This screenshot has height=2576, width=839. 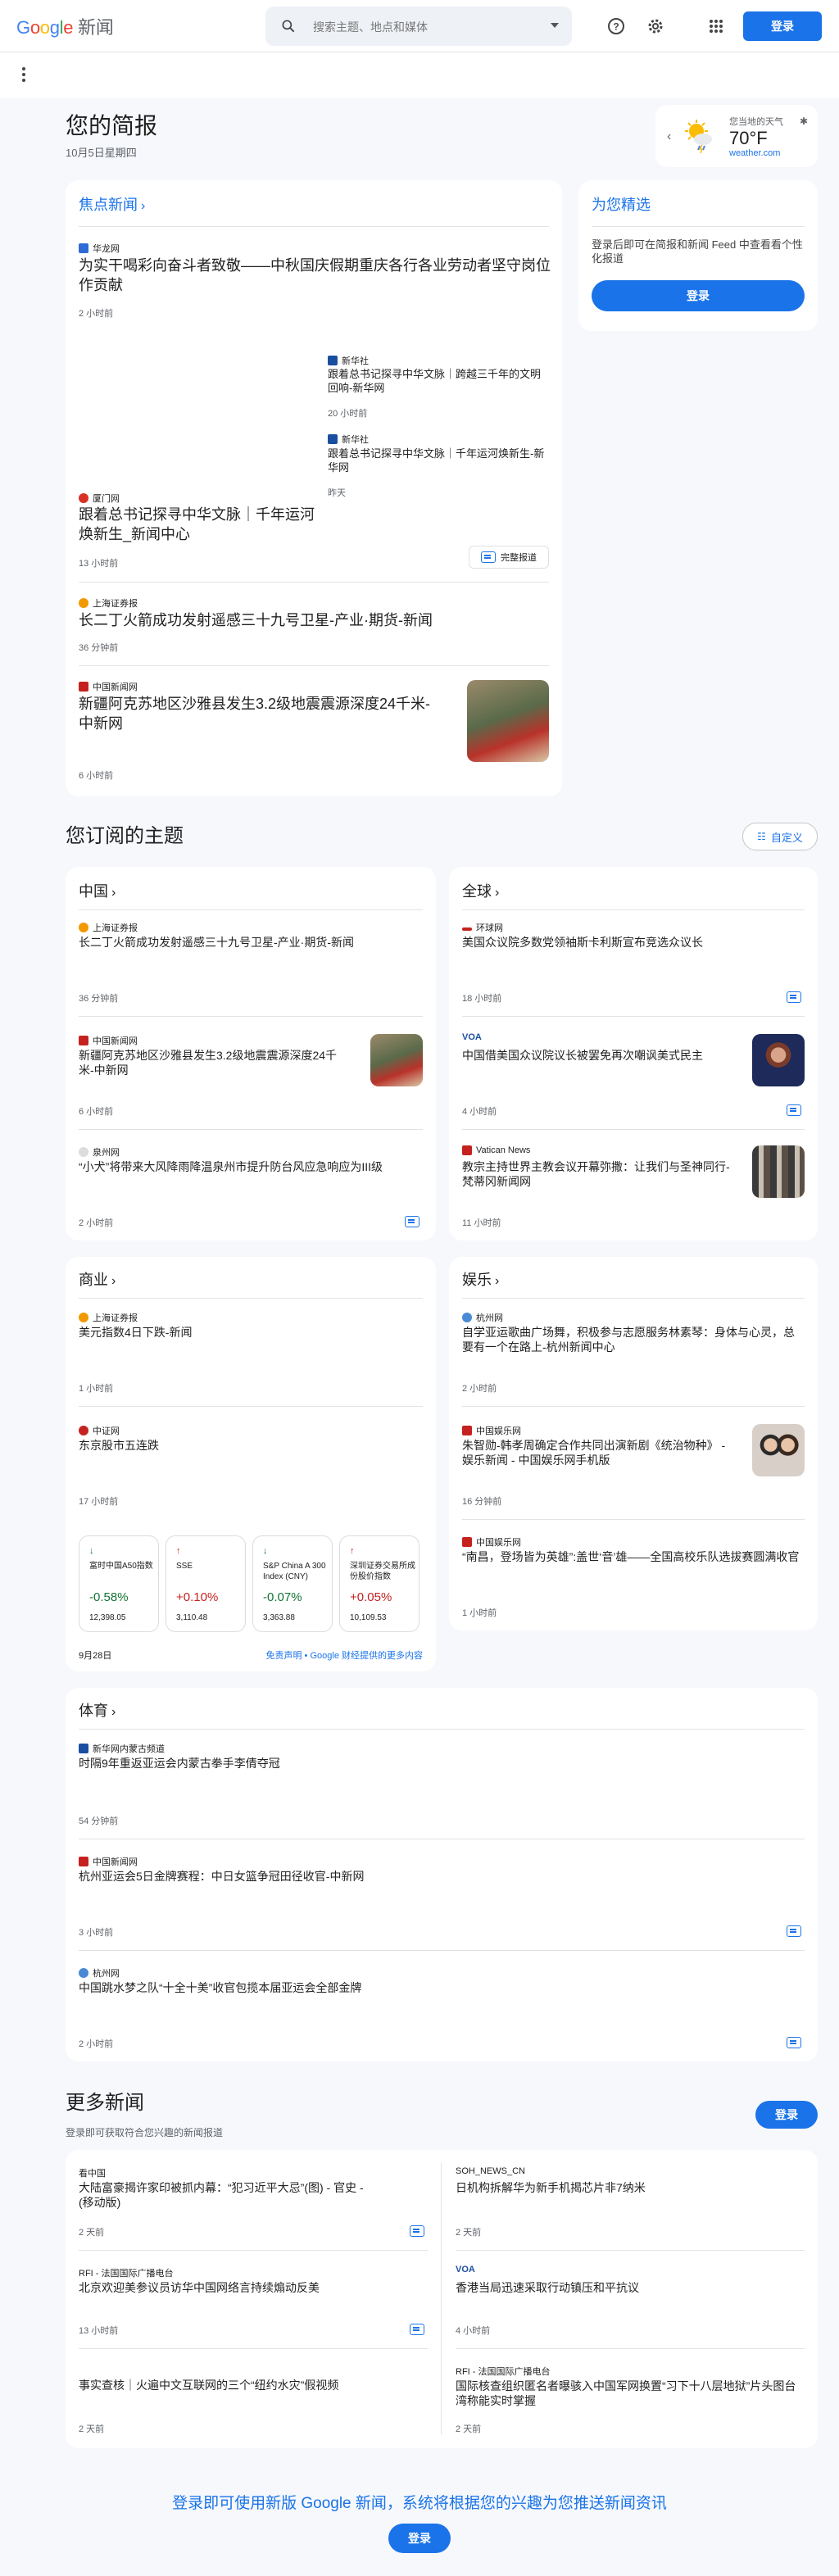 What do you see at coordinates (348, 439) in the screenshot?
I see `source-label: 新华社` at bounding box center [348, 439].